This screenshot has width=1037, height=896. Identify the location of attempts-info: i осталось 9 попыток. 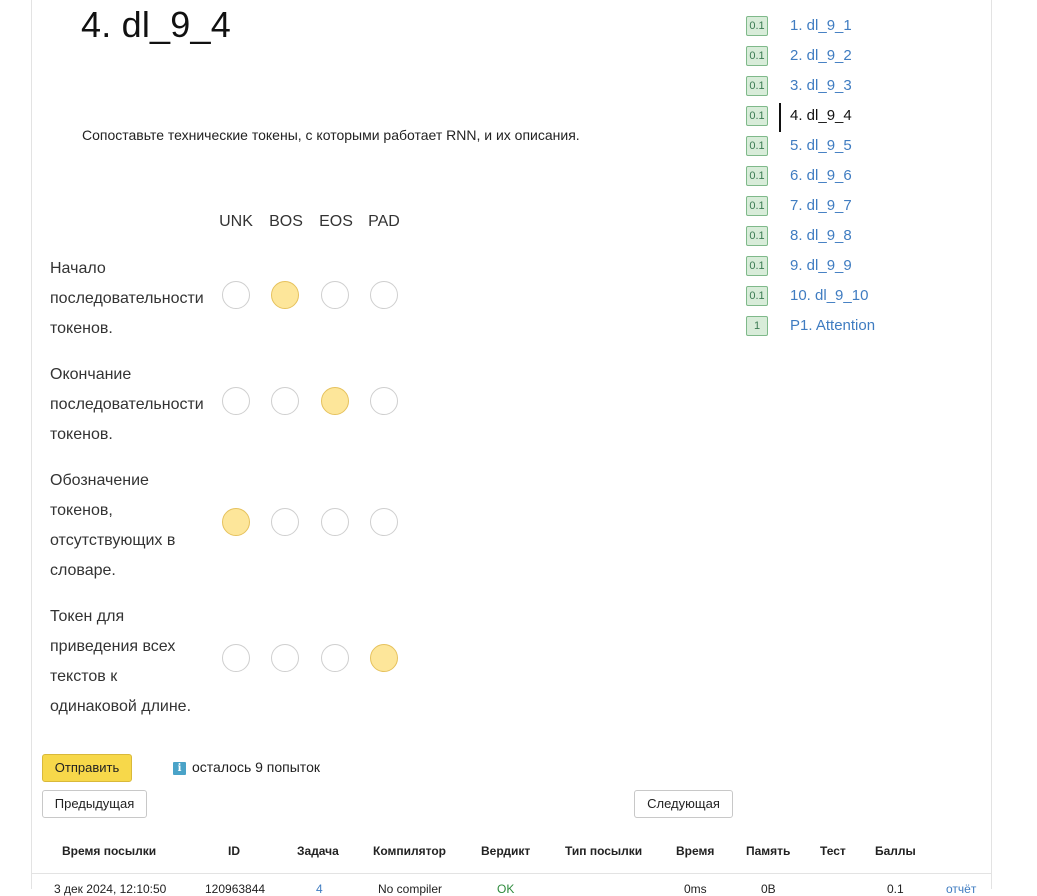
(246, 767).